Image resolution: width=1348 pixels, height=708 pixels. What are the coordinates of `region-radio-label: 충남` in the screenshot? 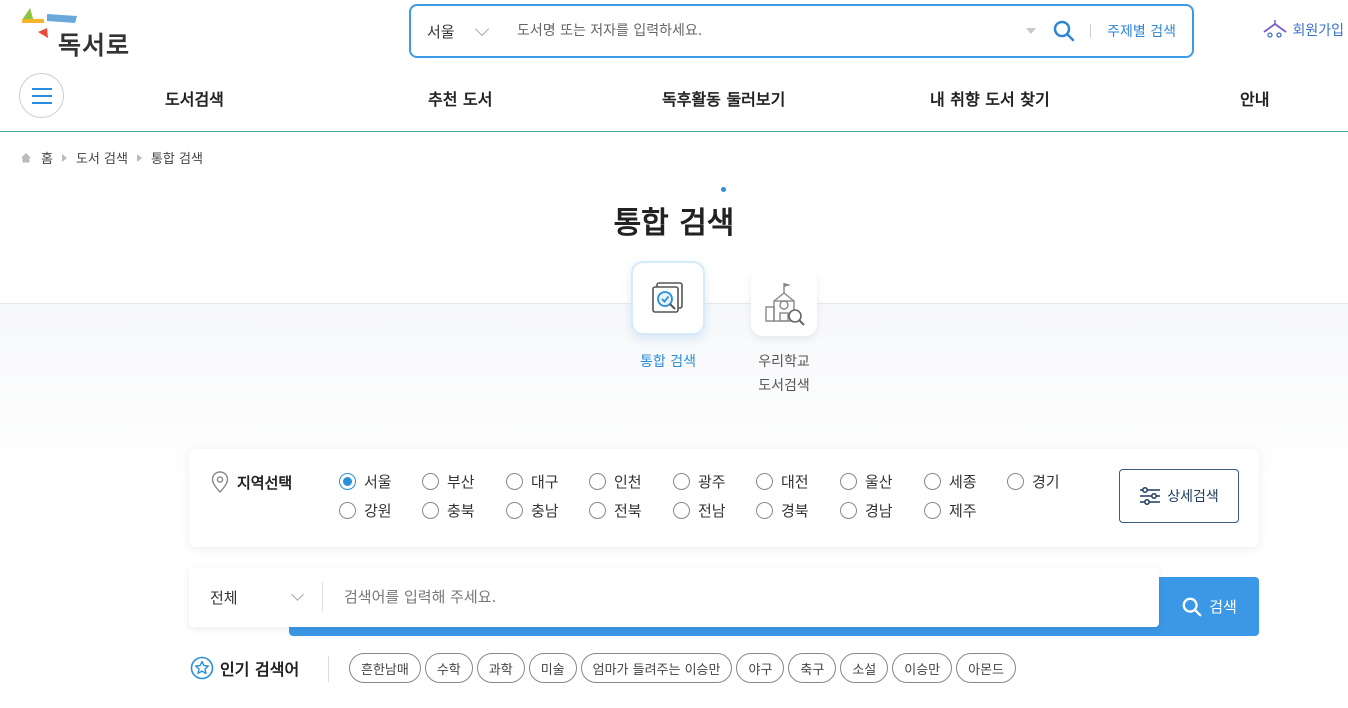 It's located at (545, 511).